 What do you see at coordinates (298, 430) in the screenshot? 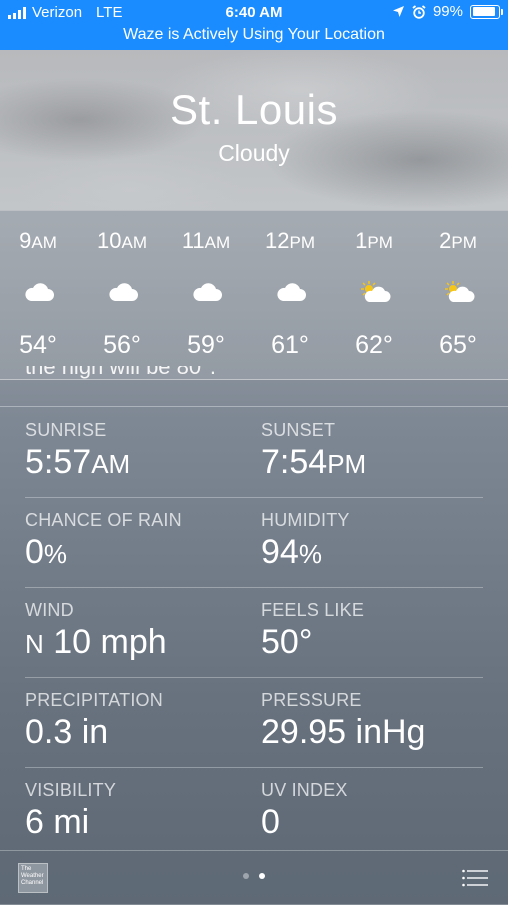
I see `sunset-label: SUNSET` at bounding box center [298, 430].